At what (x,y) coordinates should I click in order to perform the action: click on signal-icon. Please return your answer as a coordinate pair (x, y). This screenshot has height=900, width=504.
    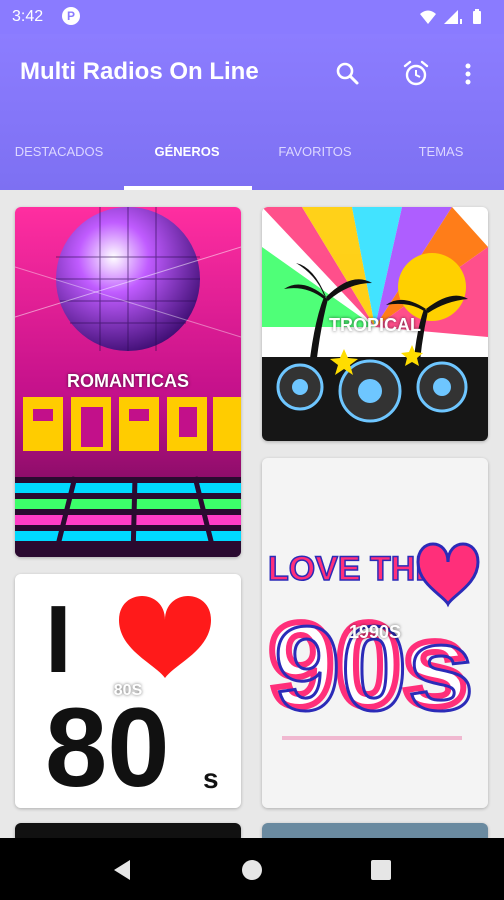
    Looking at the image, I should click on (453, 17).